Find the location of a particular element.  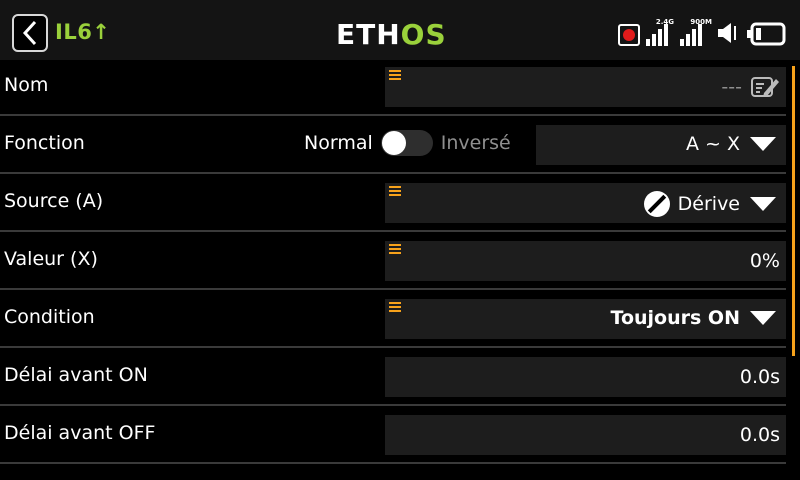

battery-icon is located at coordinates (766, 34).